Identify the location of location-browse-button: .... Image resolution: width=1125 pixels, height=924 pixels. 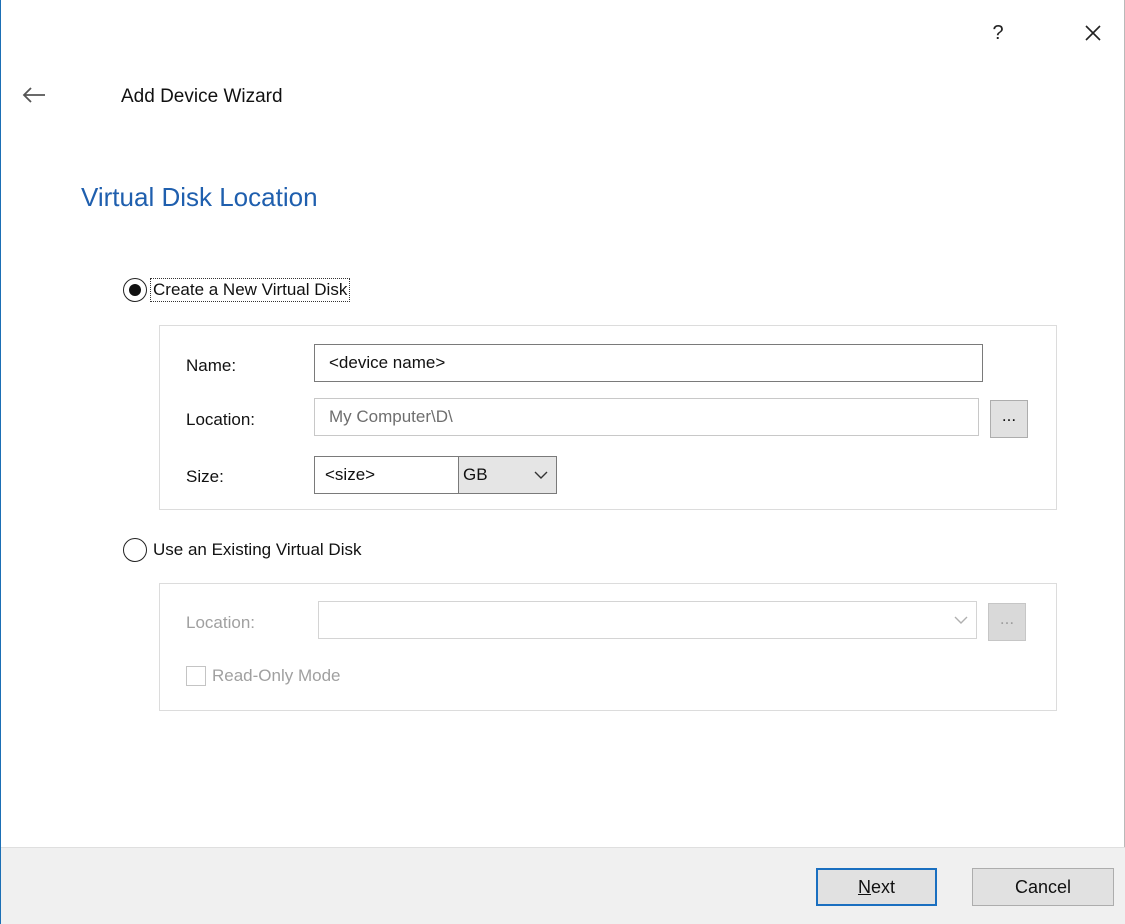
(1009, 419).